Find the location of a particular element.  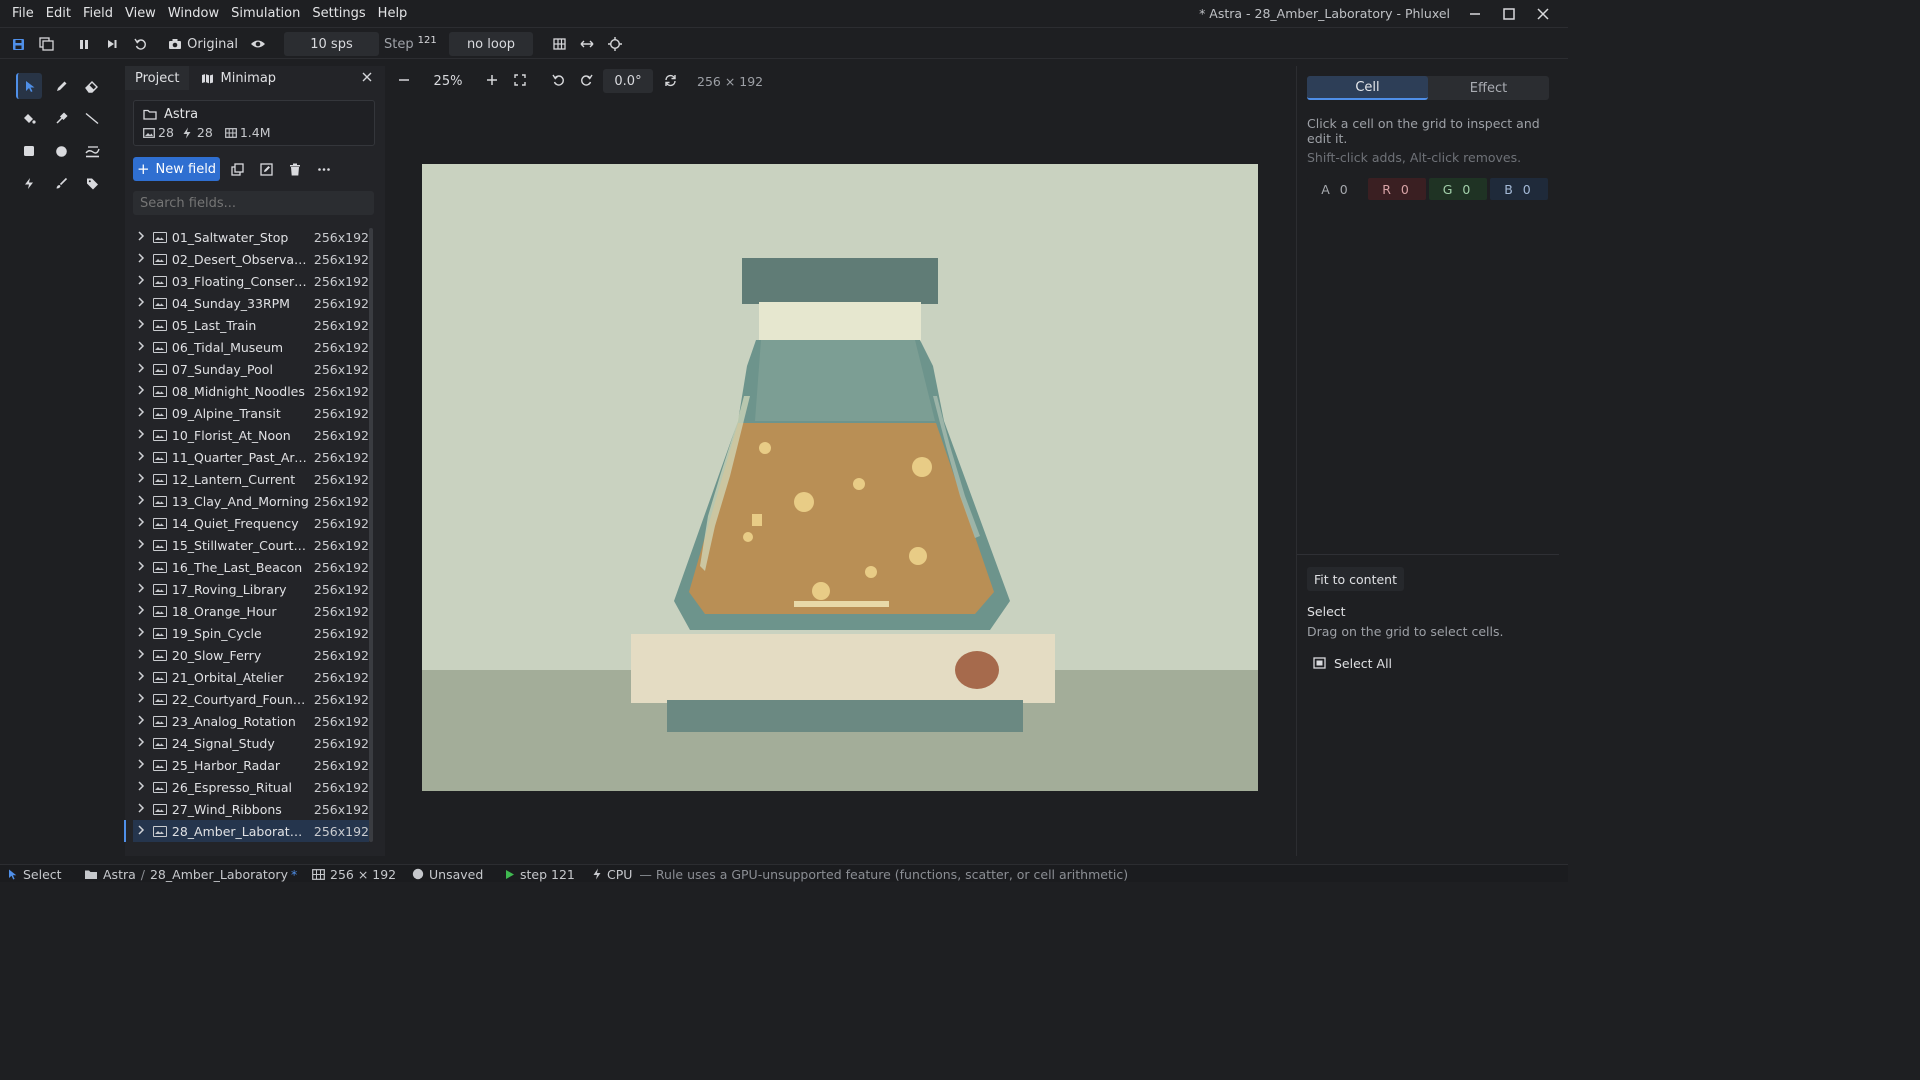

menu-edit: Edit is located at coordinates (58, 14).